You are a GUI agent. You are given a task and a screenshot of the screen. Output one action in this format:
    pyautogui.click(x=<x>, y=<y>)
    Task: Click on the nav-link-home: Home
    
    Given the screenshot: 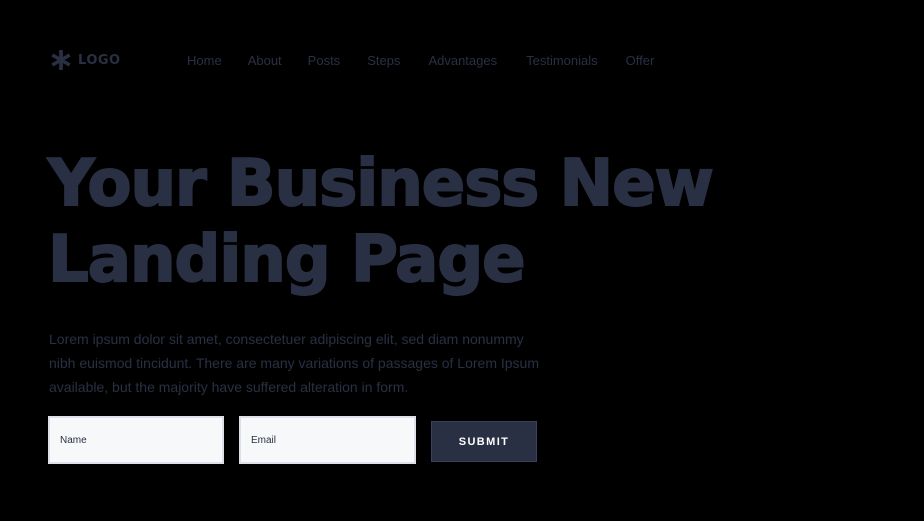 What is the action you would take?
    pyautogui.click(x=204, y=60)
    